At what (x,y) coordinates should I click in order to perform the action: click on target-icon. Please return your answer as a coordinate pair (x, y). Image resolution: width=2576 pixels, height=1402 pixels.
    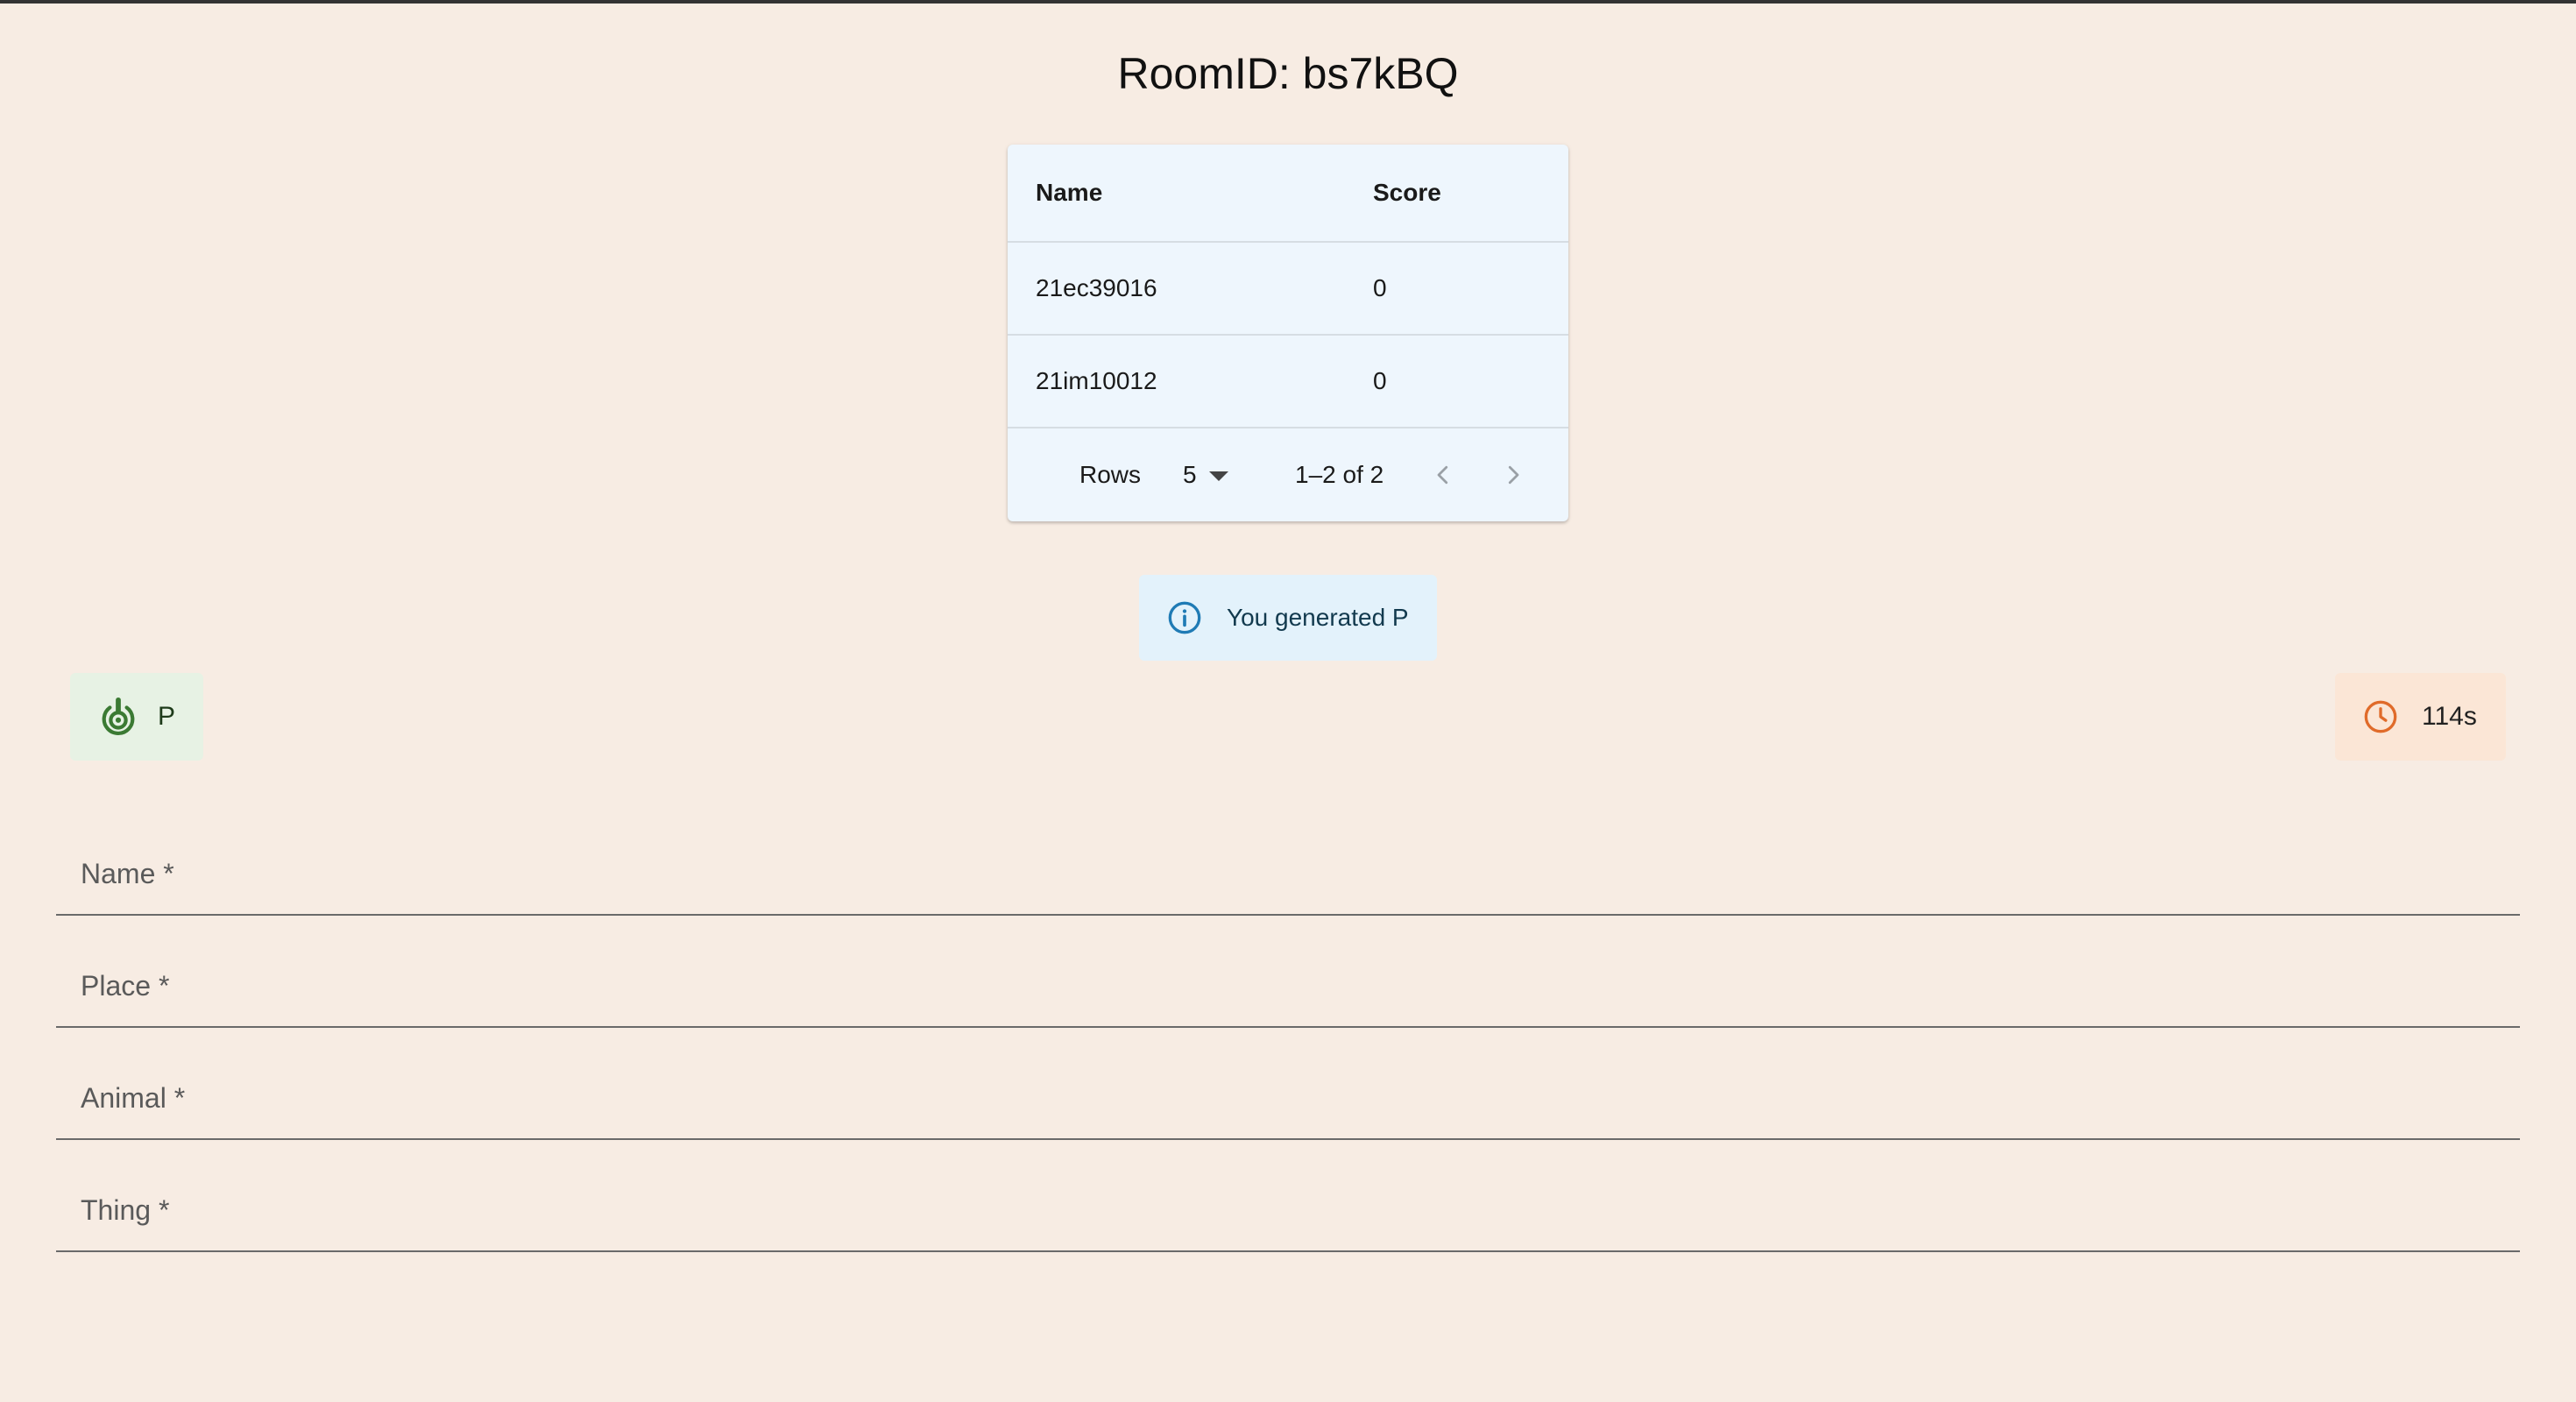
    Looking at the image, I should click on (118, 716).